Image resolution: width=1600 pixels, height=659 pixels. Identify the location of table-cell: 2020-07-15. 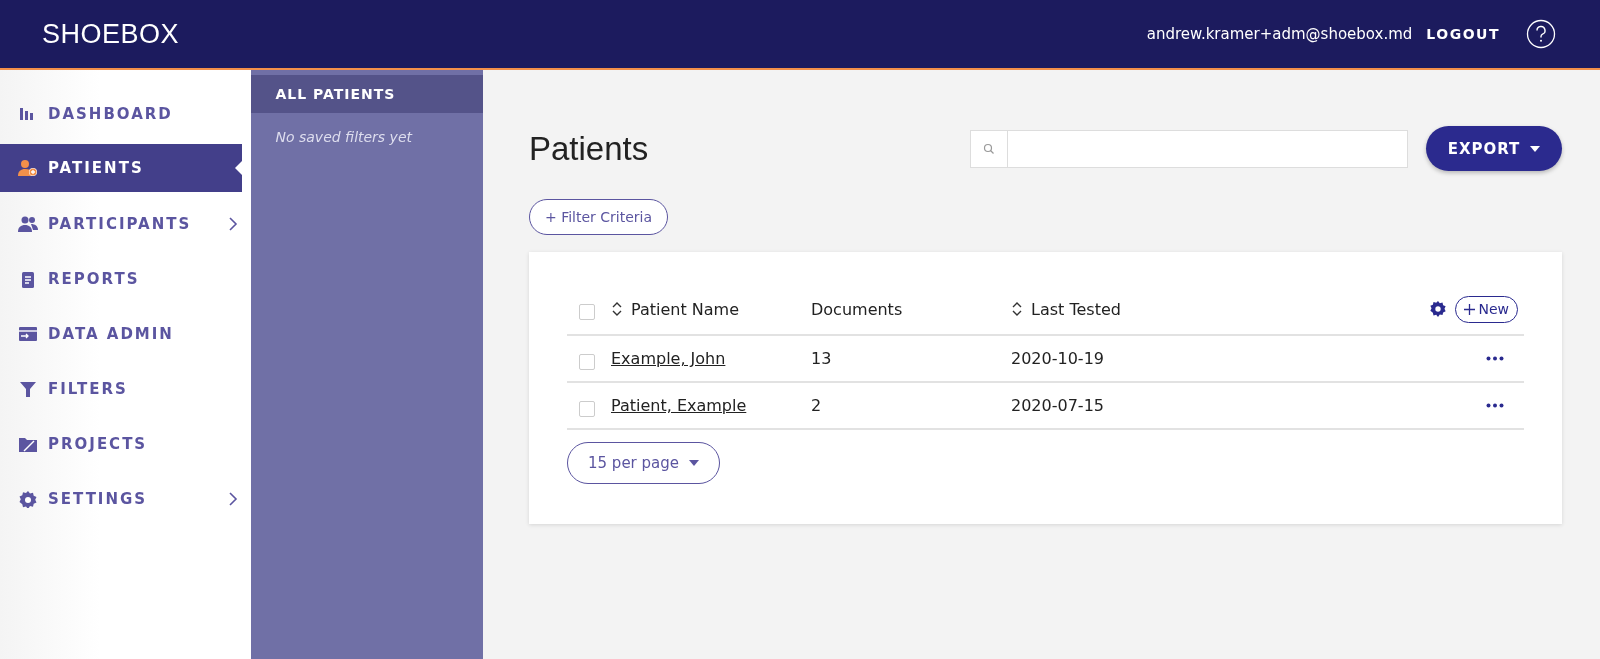
(1057, 405).